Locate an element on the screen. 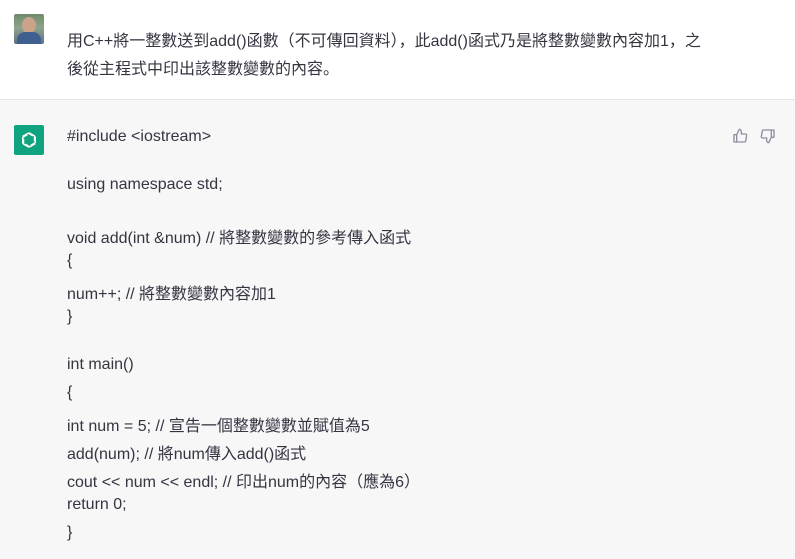 The height and width of the screenshot is (559, 795). code-line: #include <iostream> is located at coordinates (139, 136).